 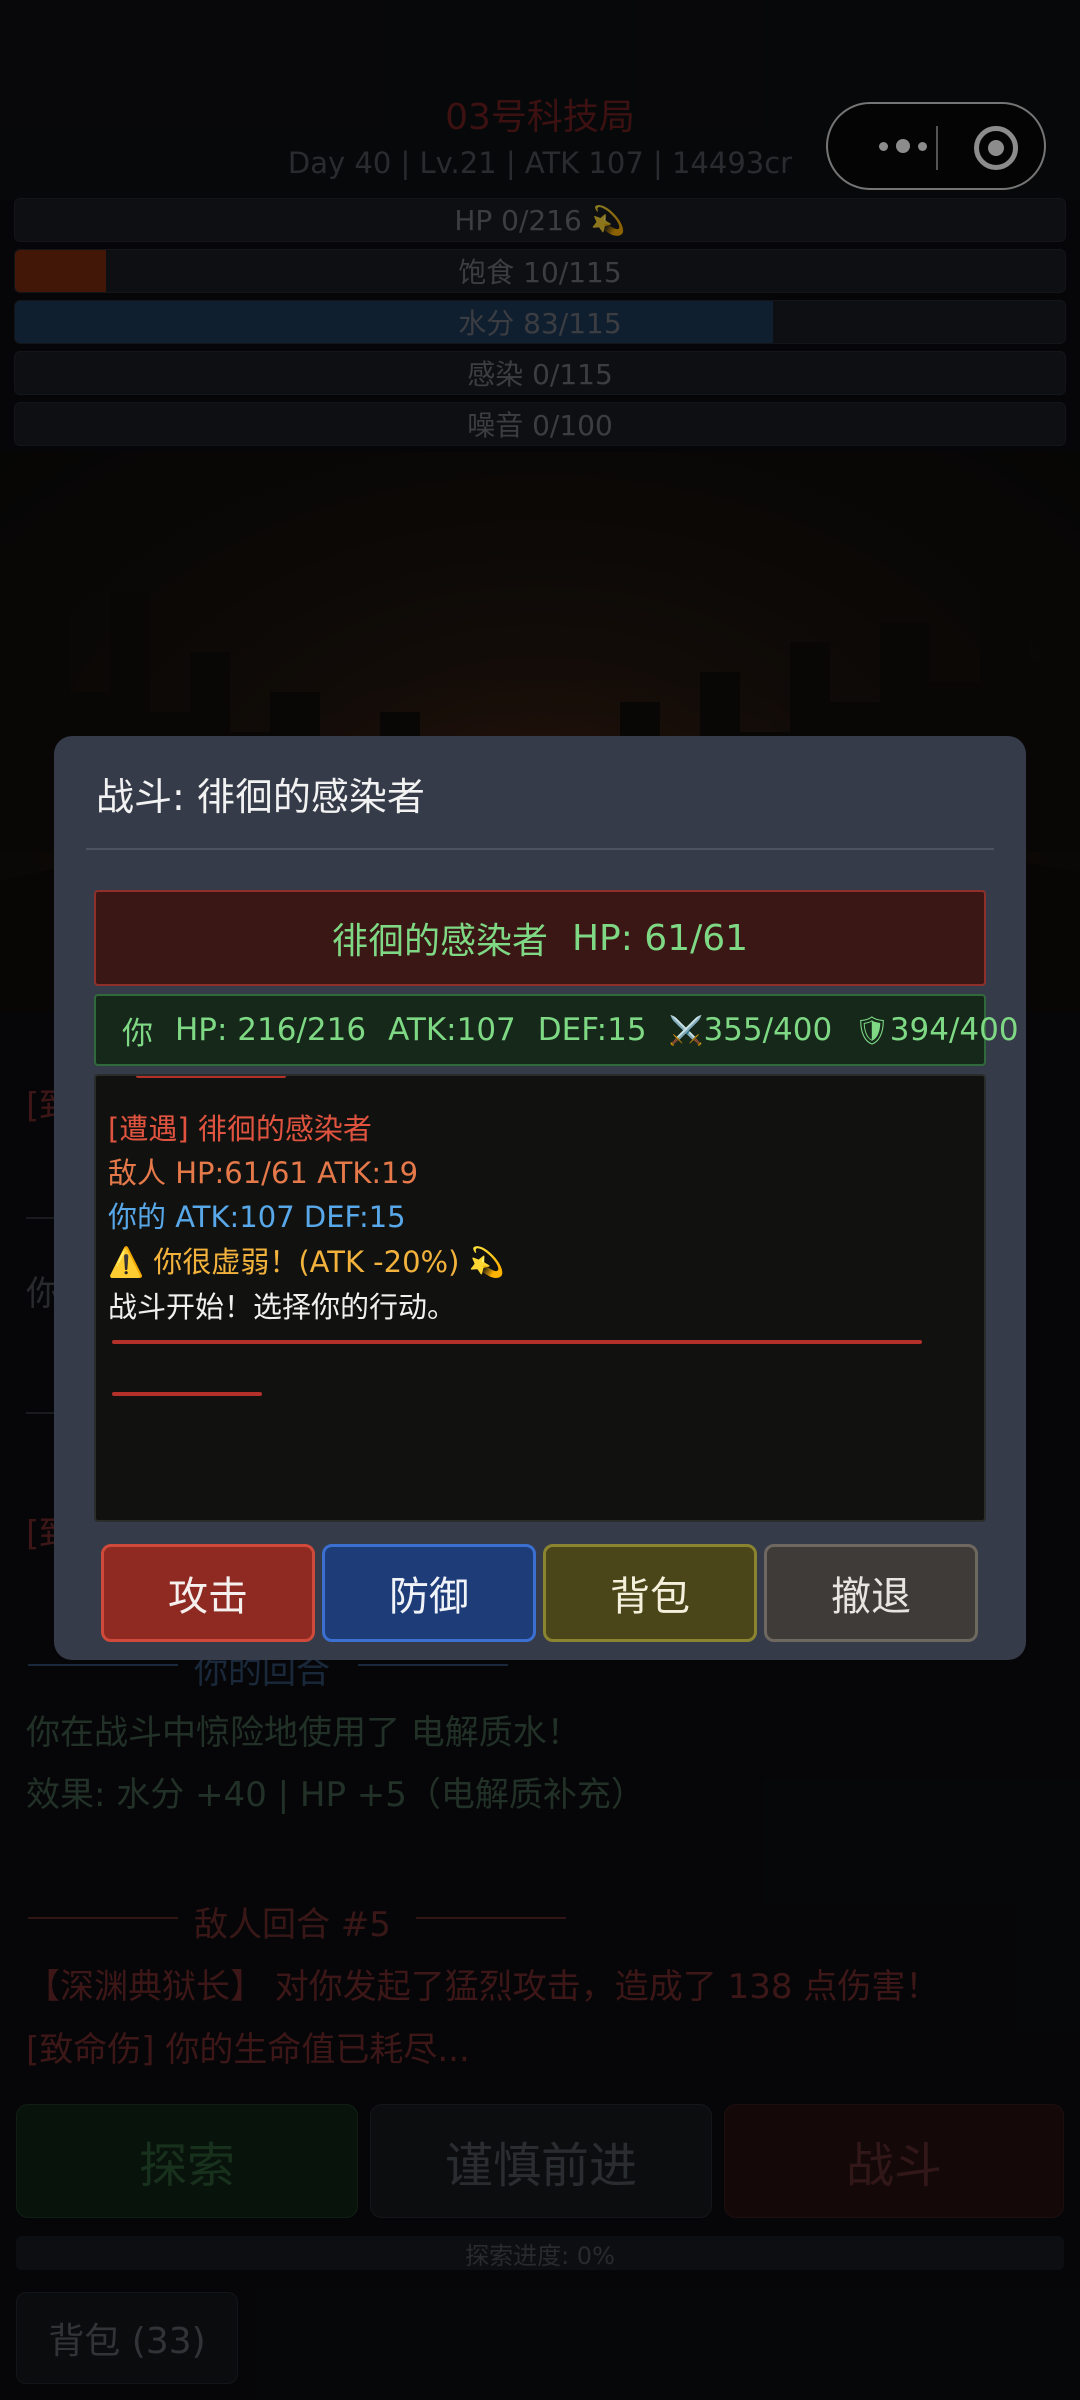 I want to click on enemy-hp: HP: 61/61, so click(x=660, y=938).